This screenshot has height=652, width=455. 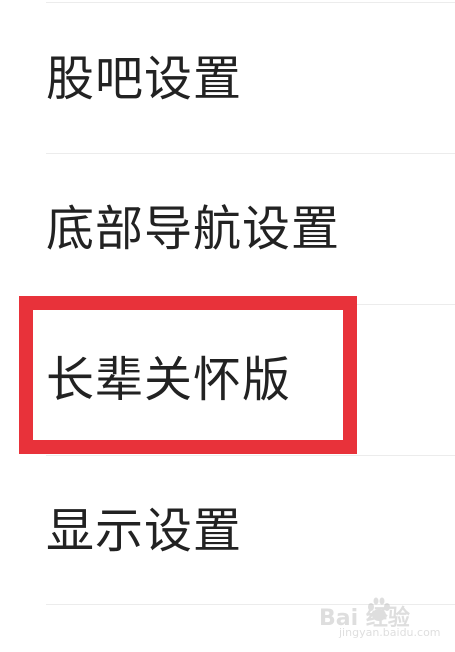 I want to click on paw-icon, so click(x=379, y=609).